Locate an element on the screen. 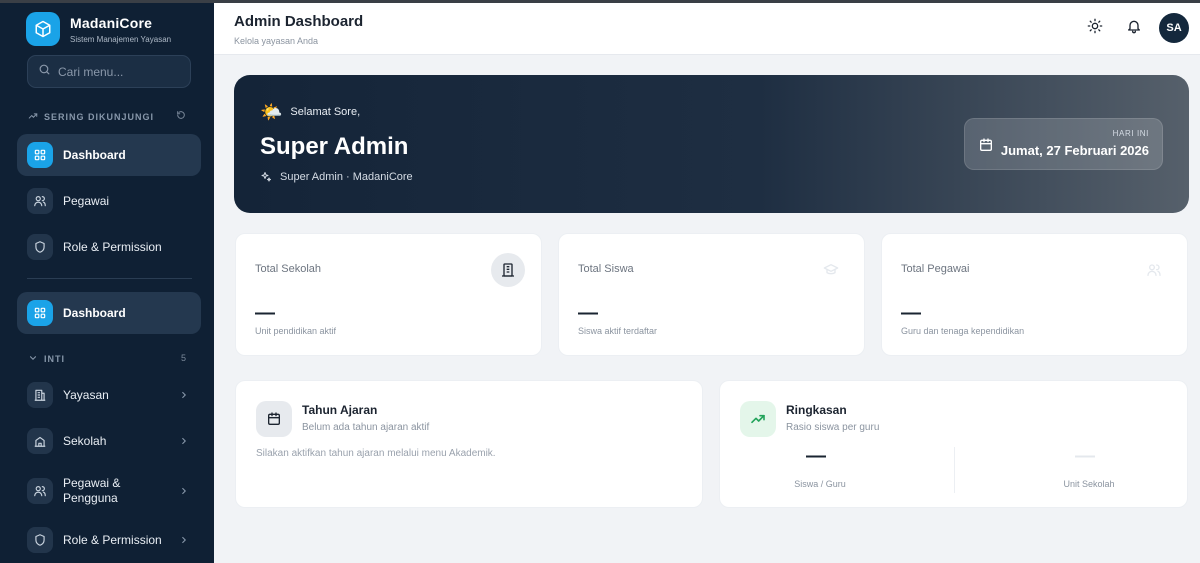 The height and width of the screenshot is (563, 1200). sidebar-item-label: Pegawai & Pengguna is located at coordinates (92, 490).